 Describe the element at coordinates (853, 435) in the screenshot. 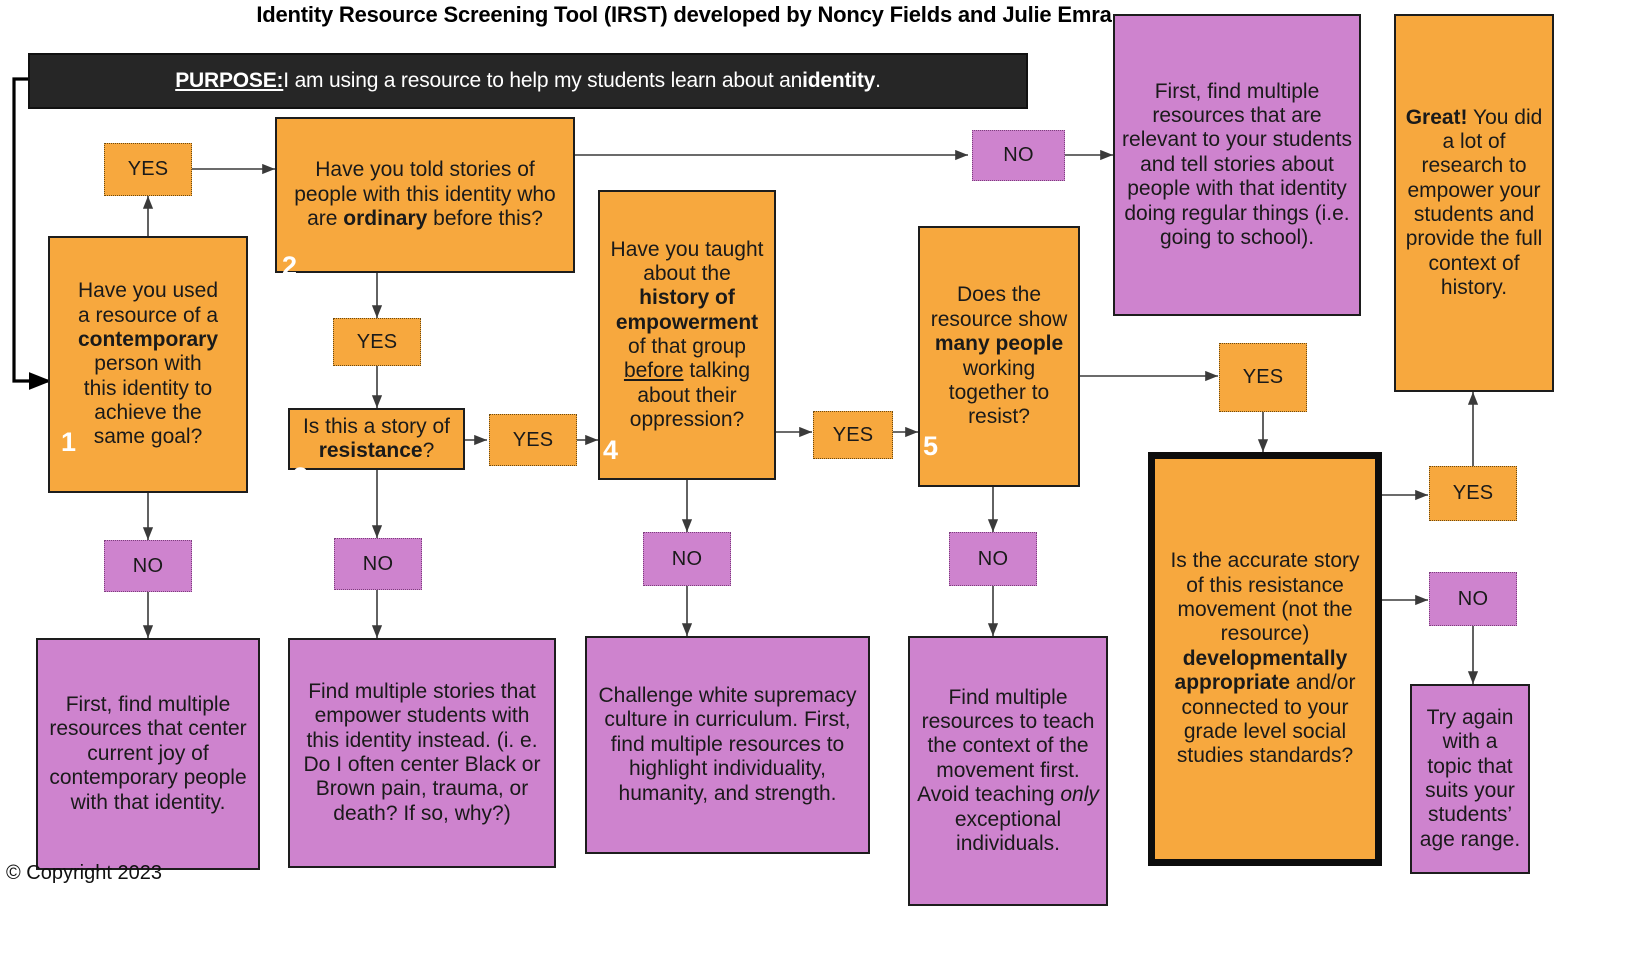

I see `yes-node-q4: YES` at that location.